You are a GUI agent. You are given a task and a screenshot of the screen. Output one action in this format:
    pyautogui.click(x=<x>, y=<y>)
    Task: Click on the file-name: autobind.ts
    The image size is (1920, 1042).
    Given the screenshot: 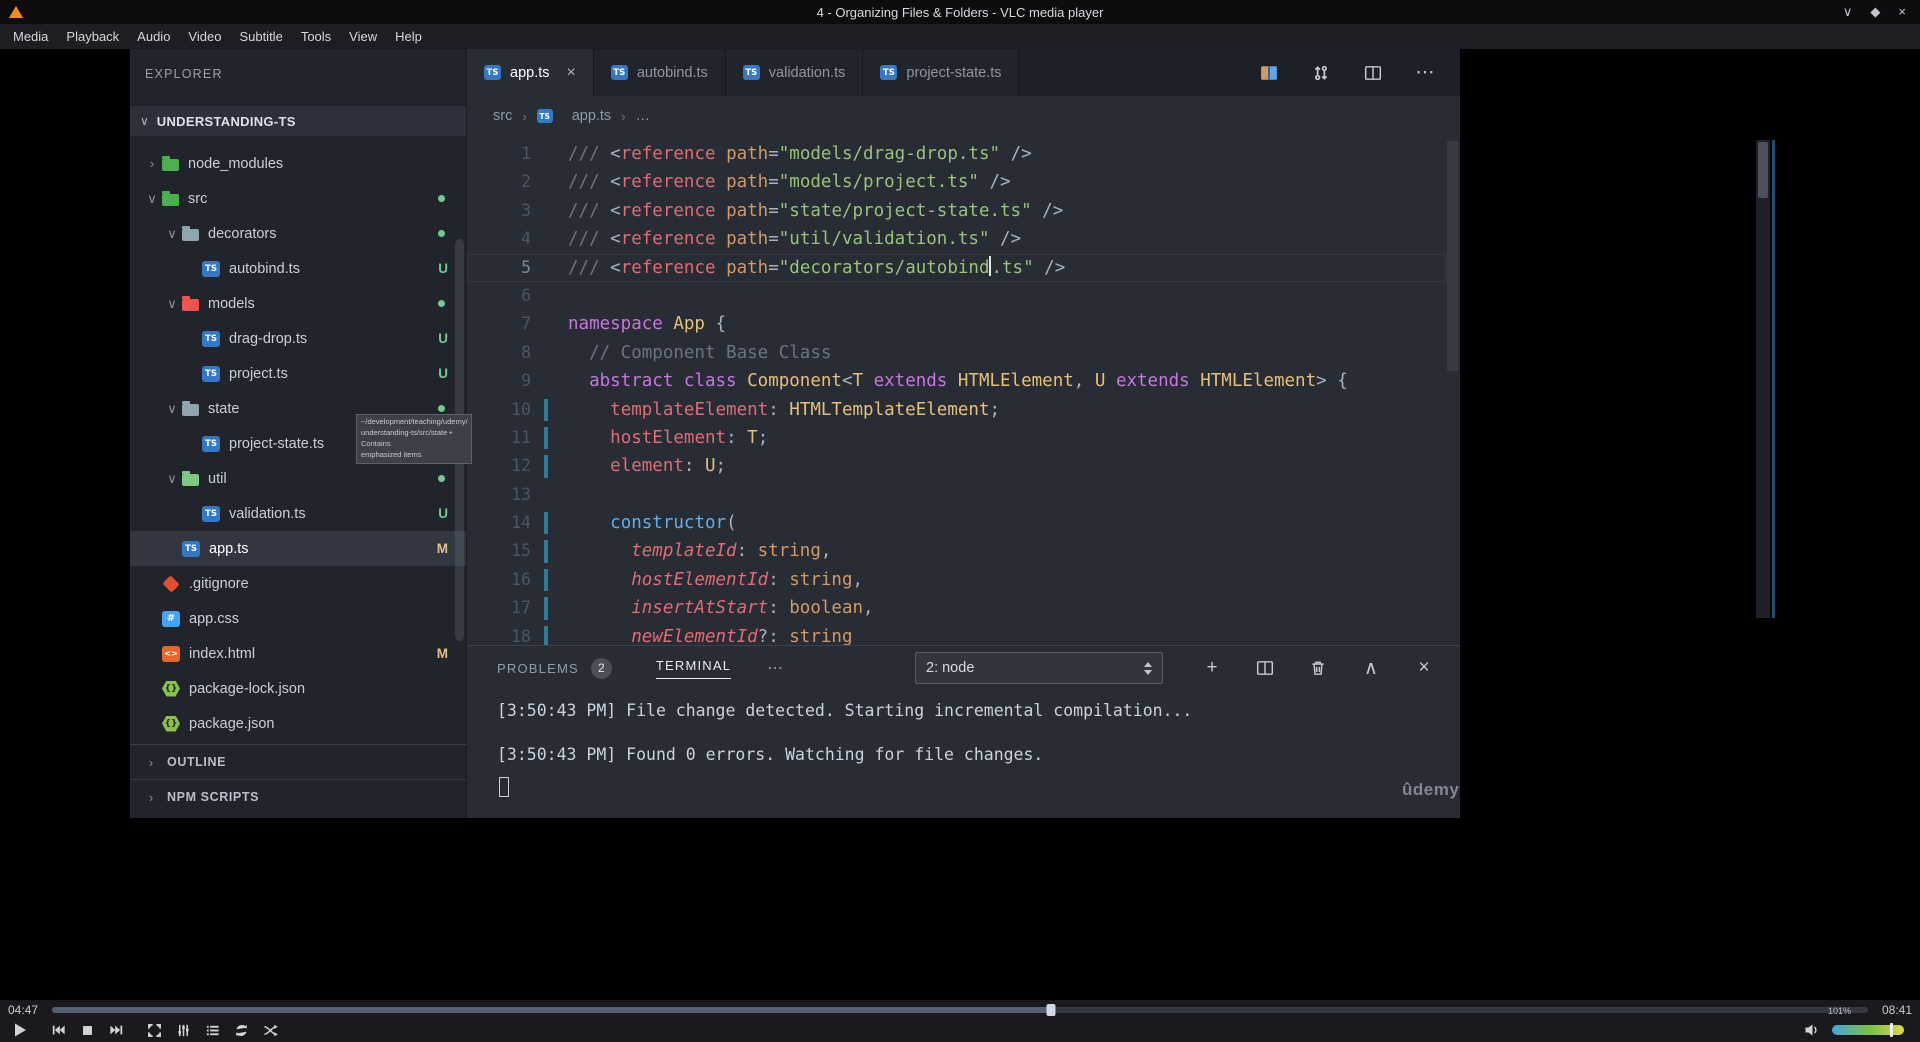 What is the action you would take?
    pyautogui.click(x=264, y=268)
    